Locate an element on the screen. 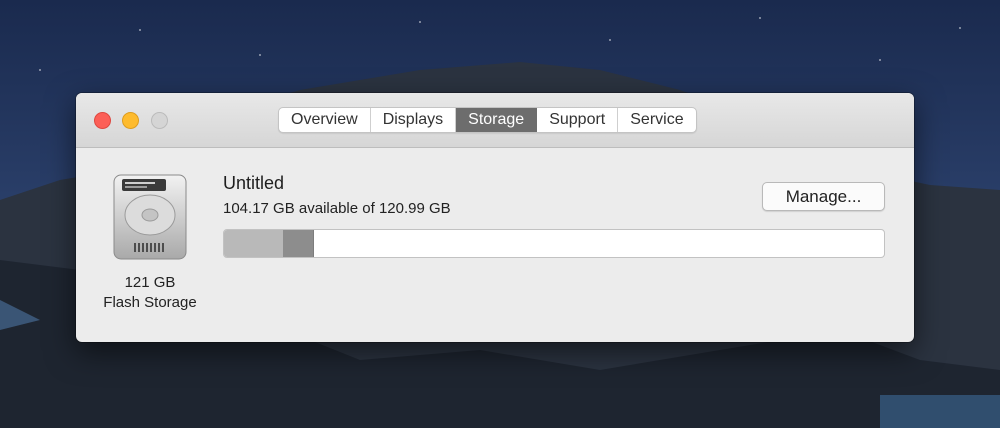 The image size is (1000, 428). minimize-button is located at coordinates (130, 120).